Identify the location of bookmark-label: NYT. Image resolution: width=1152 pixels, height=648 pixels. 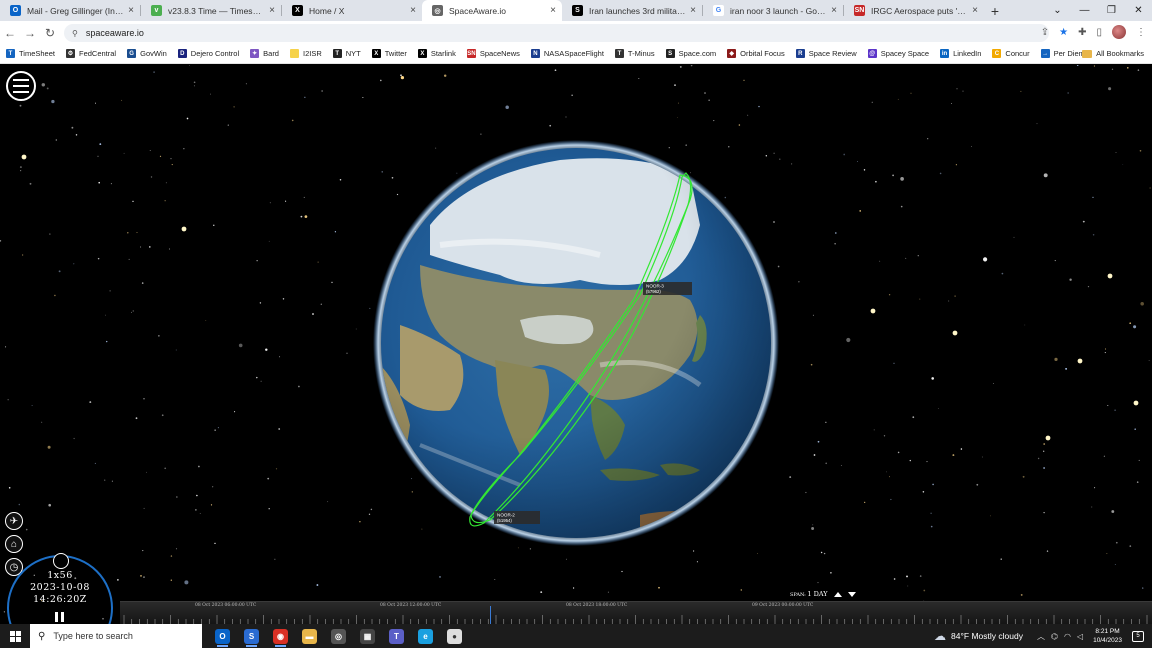
(353, 53).